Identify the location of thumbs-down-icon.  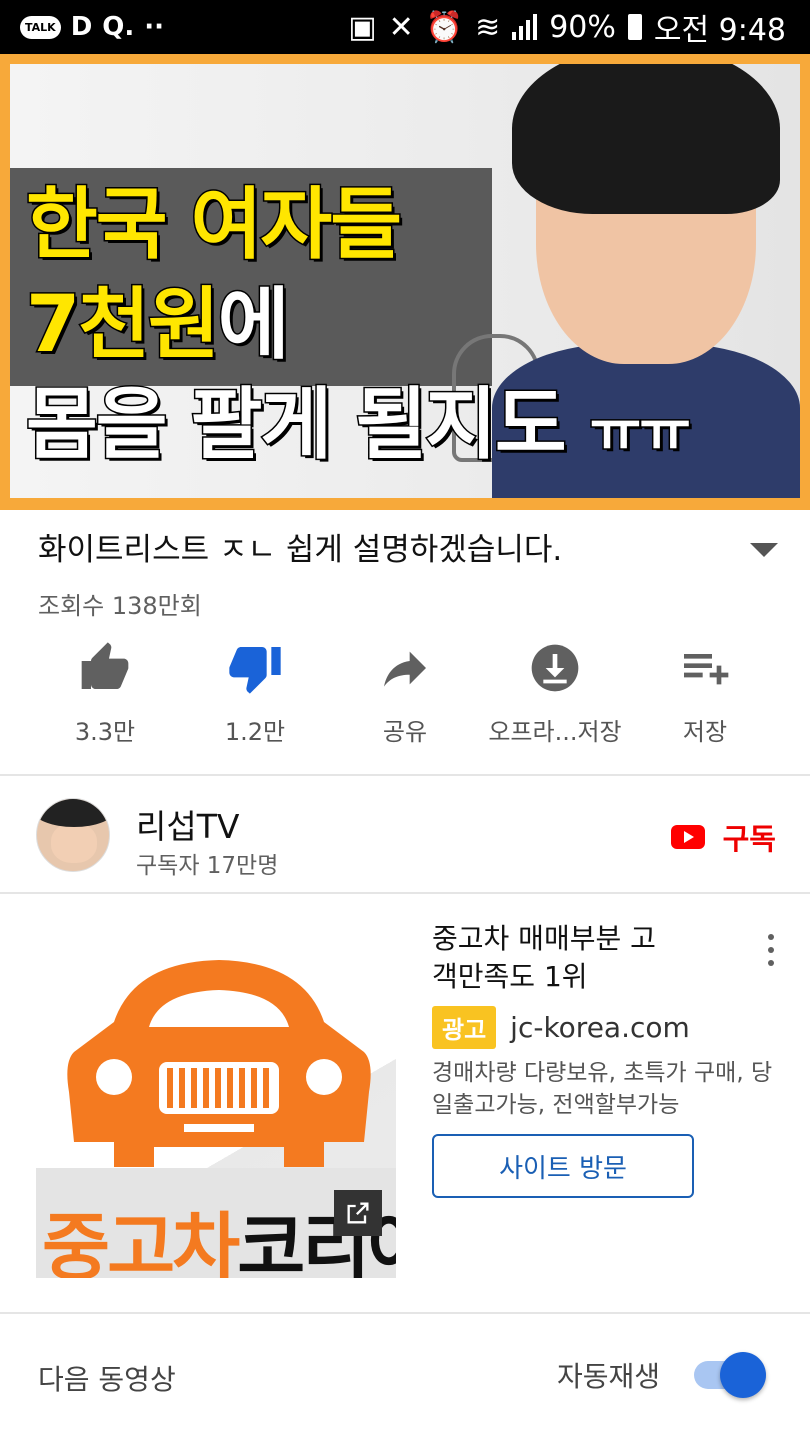
(255, 670).